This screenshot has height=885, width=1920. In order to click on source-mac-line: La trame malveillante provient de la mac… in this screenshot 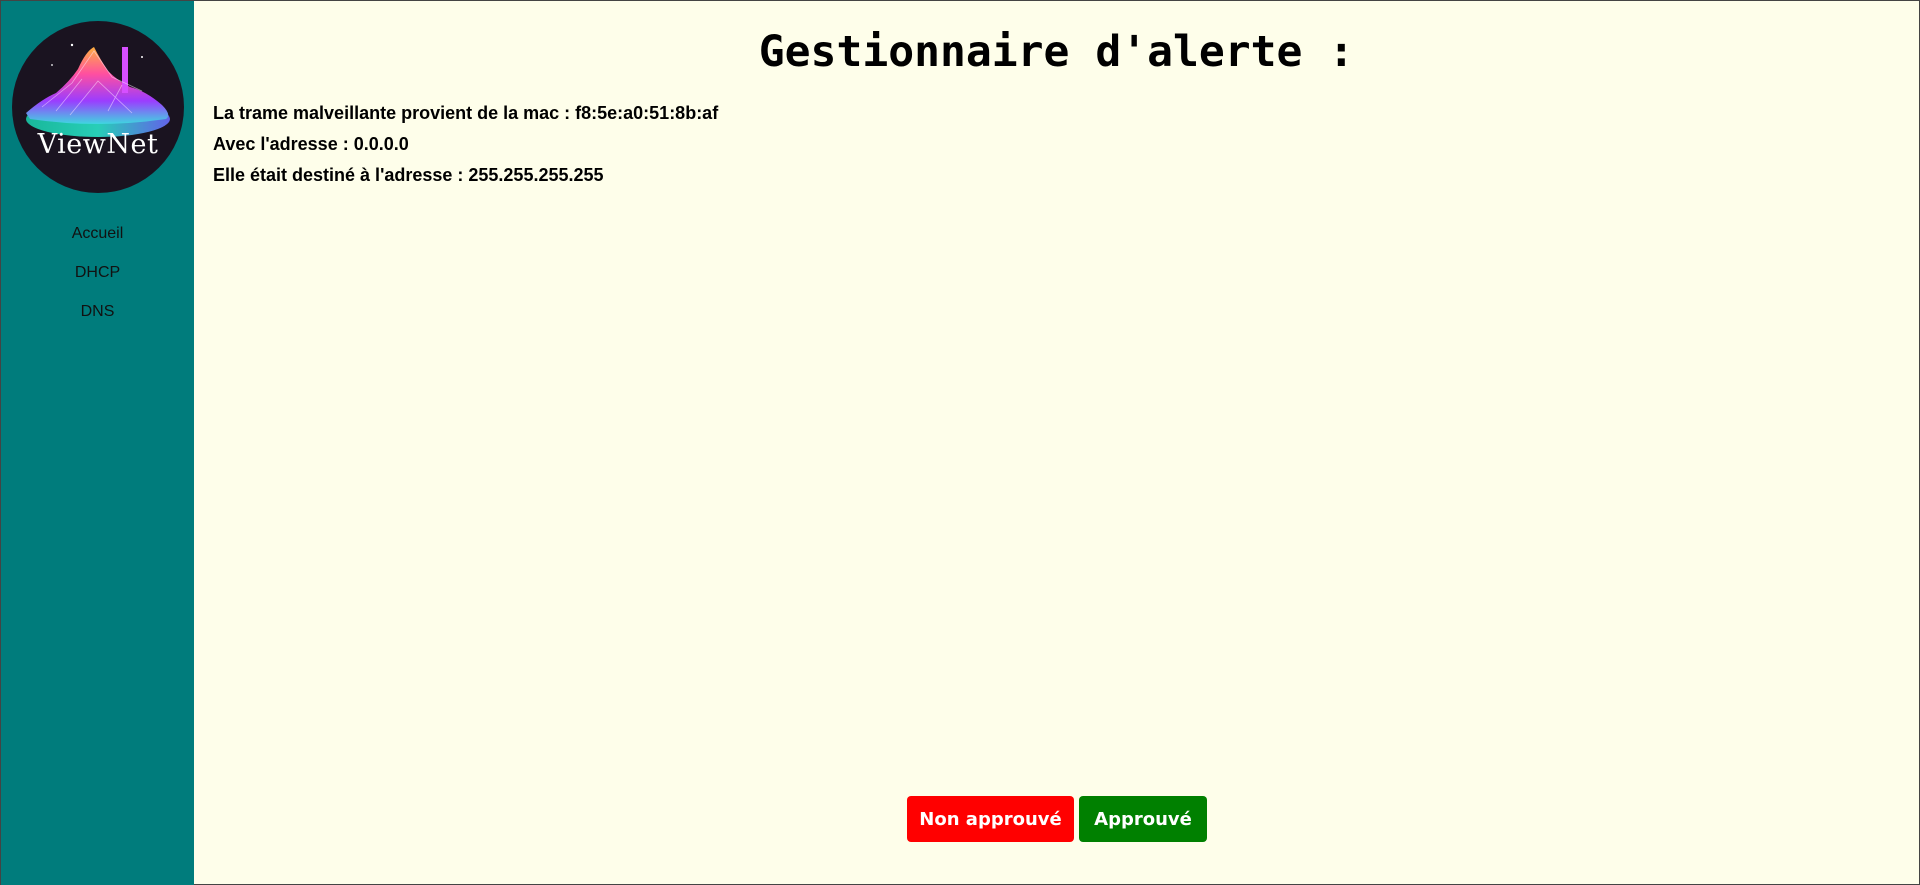, I will do `click(466, 113)`.